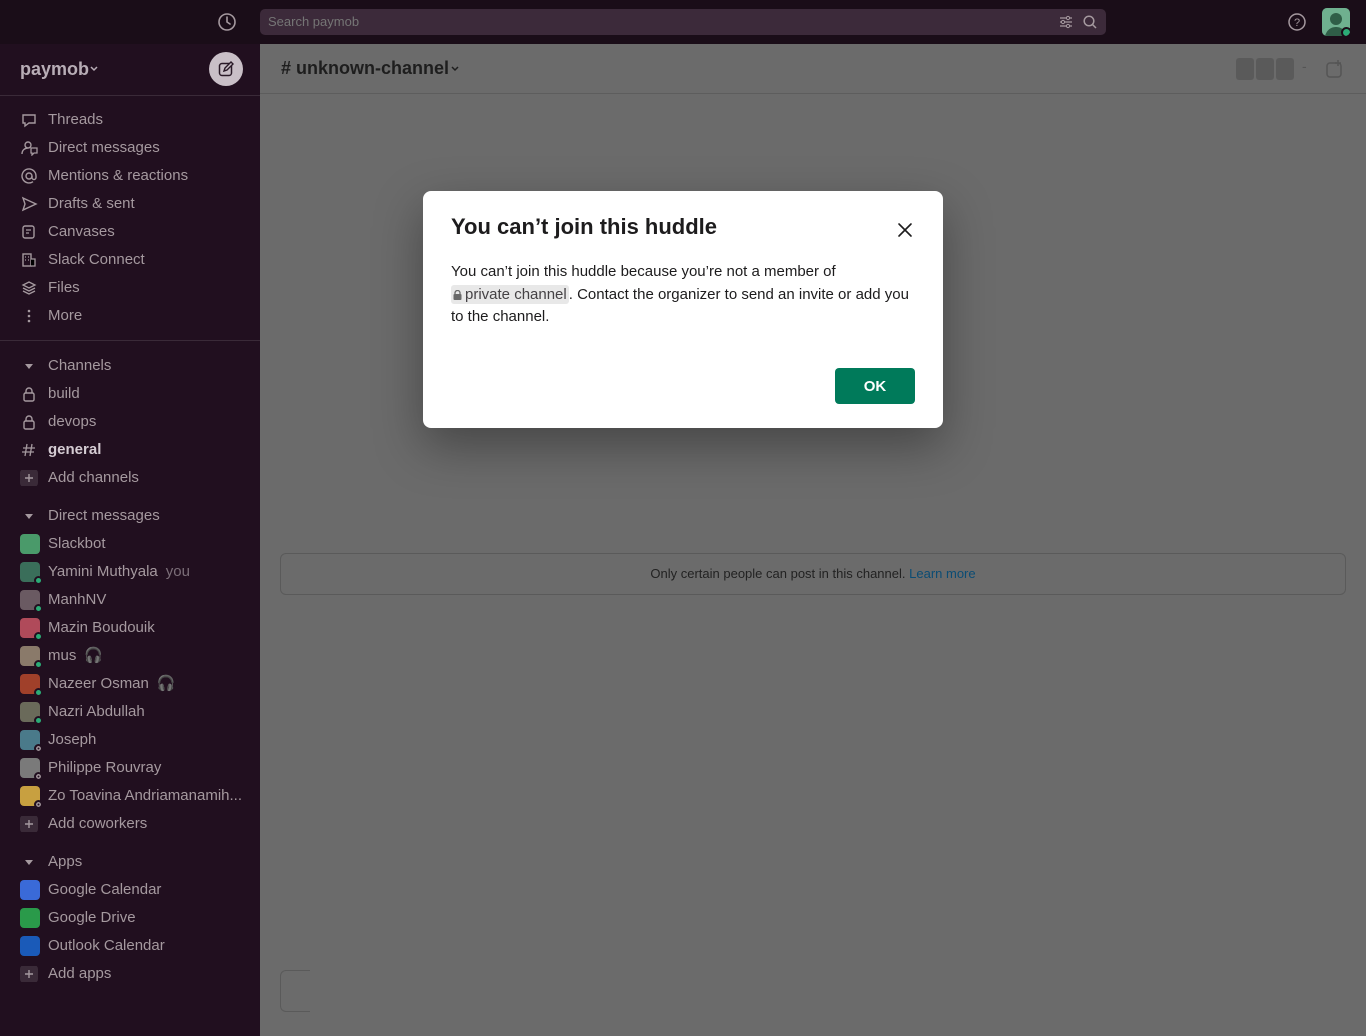 The height and width of the screenshot is (1036, 1366). Describe the element at coordinates (135, 450) in the screenshot. I see `sidebar-item-channel-general: general` at that location.